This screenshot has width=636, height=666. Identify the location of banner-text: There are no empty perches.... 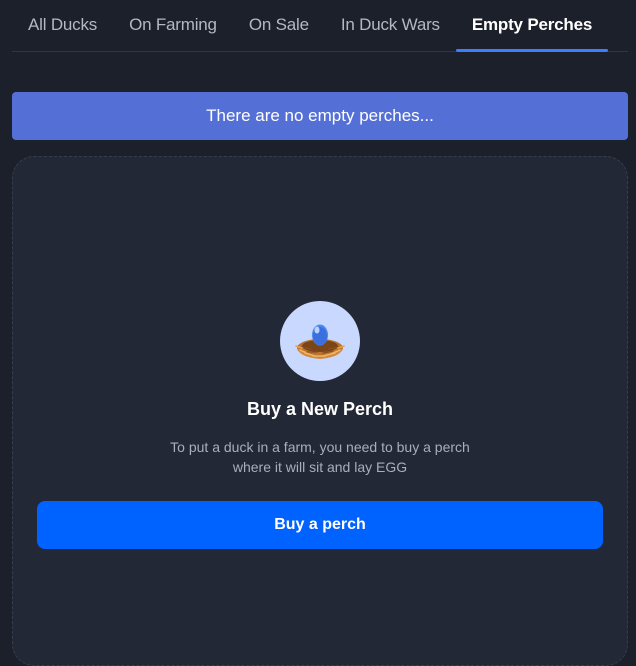
(320, 115).